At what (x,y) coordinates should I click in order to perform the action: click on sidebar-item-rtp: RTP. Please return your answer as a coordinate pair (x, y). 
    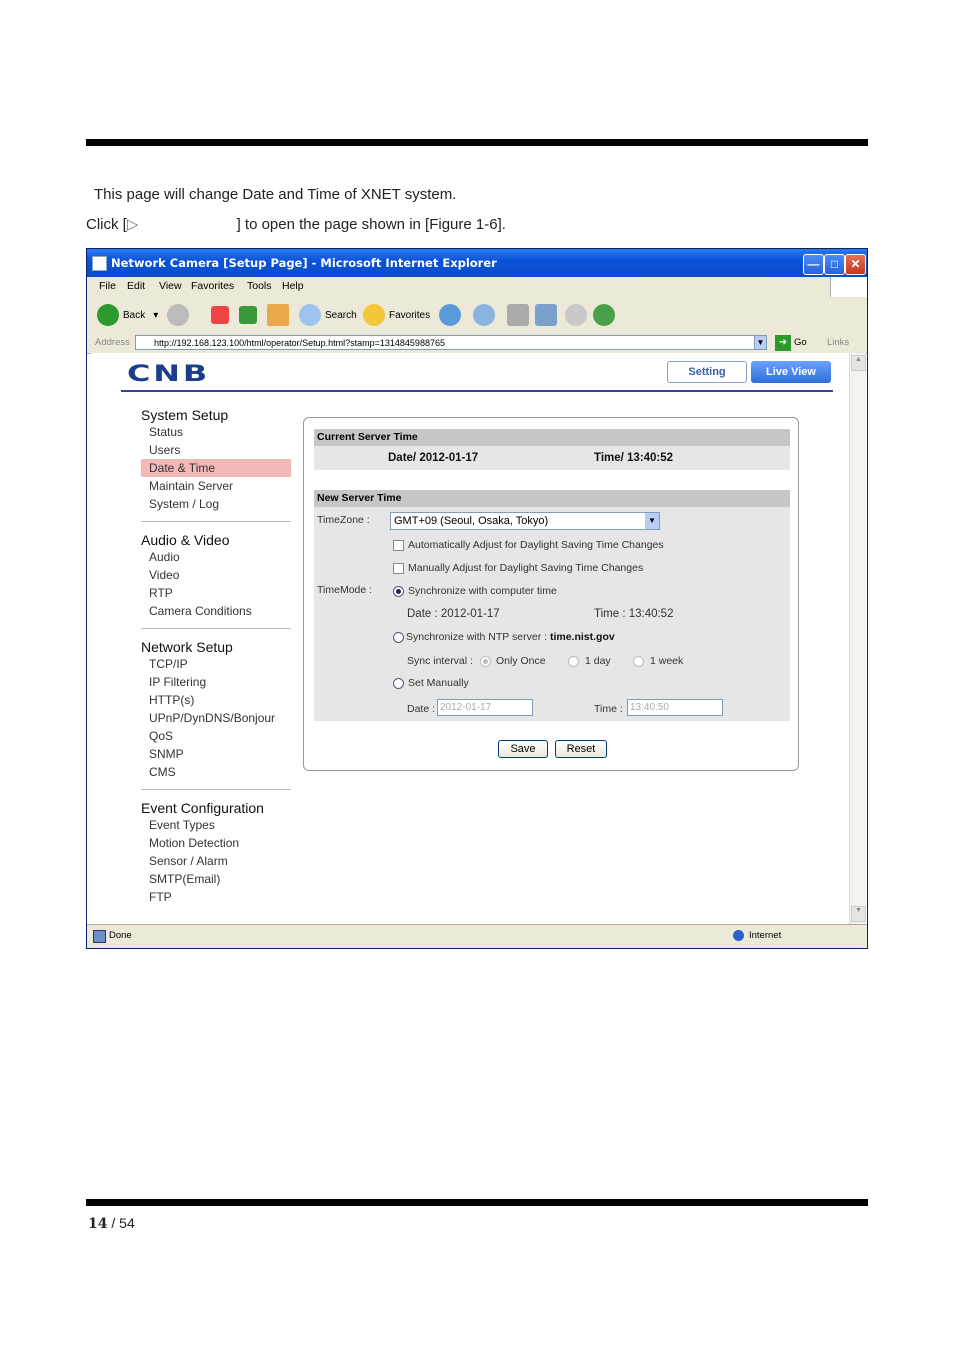
    Looking at the image, I should click on (216, 593).